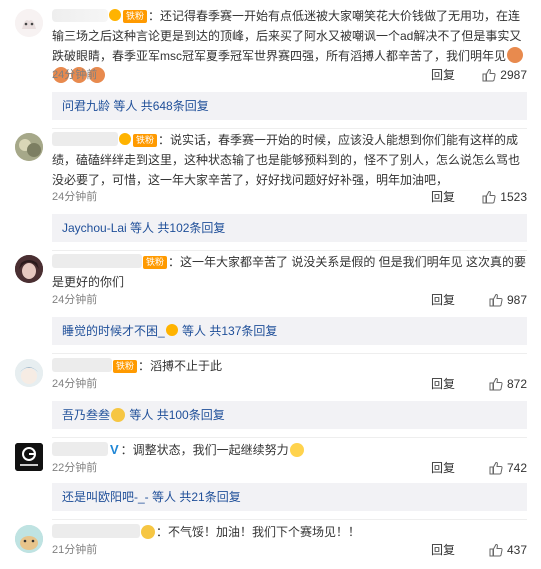  I want to click on pig-emoji-icon, so click(515, 55).